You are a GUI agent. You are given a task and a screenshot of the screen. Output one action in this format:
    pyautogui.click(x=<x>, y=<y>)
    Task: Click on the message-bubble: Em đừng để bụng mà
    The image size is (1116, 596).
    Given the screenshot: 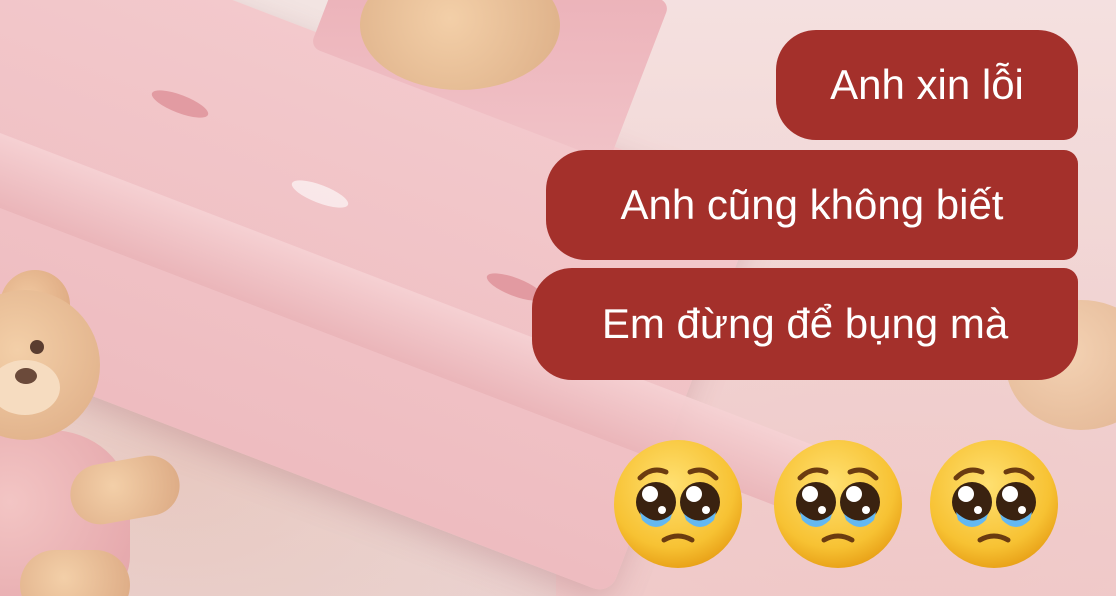 What is the action you would take?
    pyautogui.click(x=805, y=324)
    